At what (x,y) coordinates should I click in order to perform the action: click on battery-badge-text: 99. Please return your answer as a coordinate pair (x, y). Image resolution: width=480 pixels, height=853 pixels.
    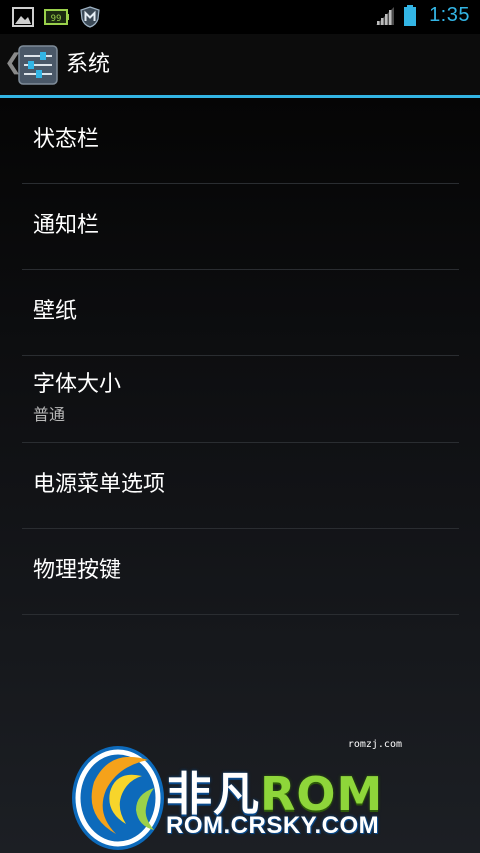
    Looking at the image, I should click on (56, 19).